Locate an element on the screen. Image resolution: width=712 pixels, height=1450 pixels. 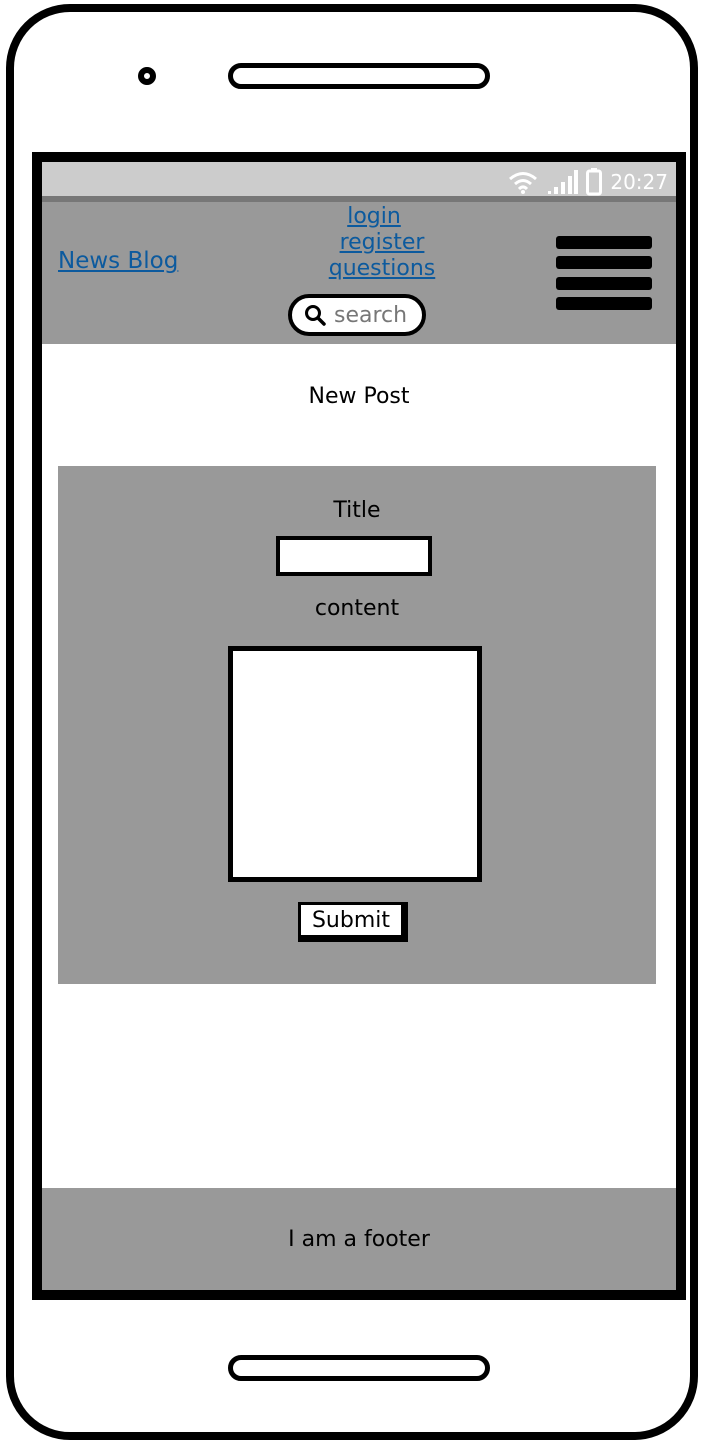
nav-questions-link: questions is located at coordinates (382, 269).